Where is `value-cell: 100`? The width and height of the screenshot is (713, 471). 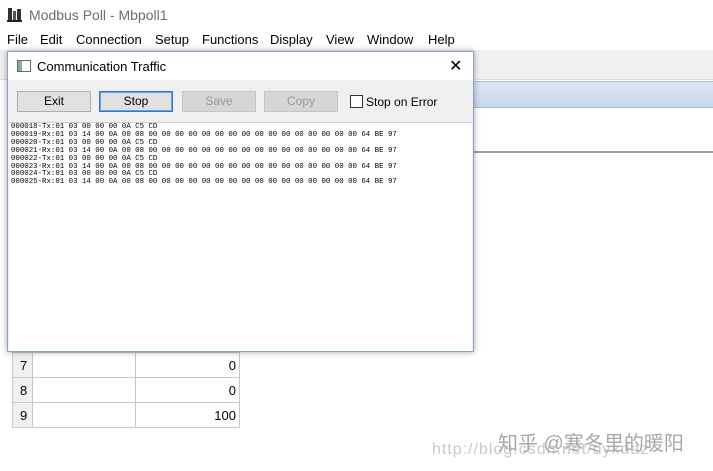
value-cell: 100 is located at coordinates (187, 415).